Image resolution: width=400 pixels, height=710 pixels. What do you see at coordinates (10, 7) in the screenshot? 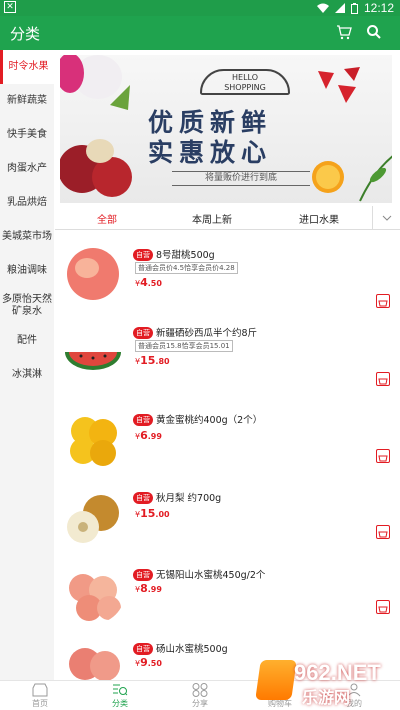
I see `app-notification-icon: ✕` at bounding box center [10, 7].